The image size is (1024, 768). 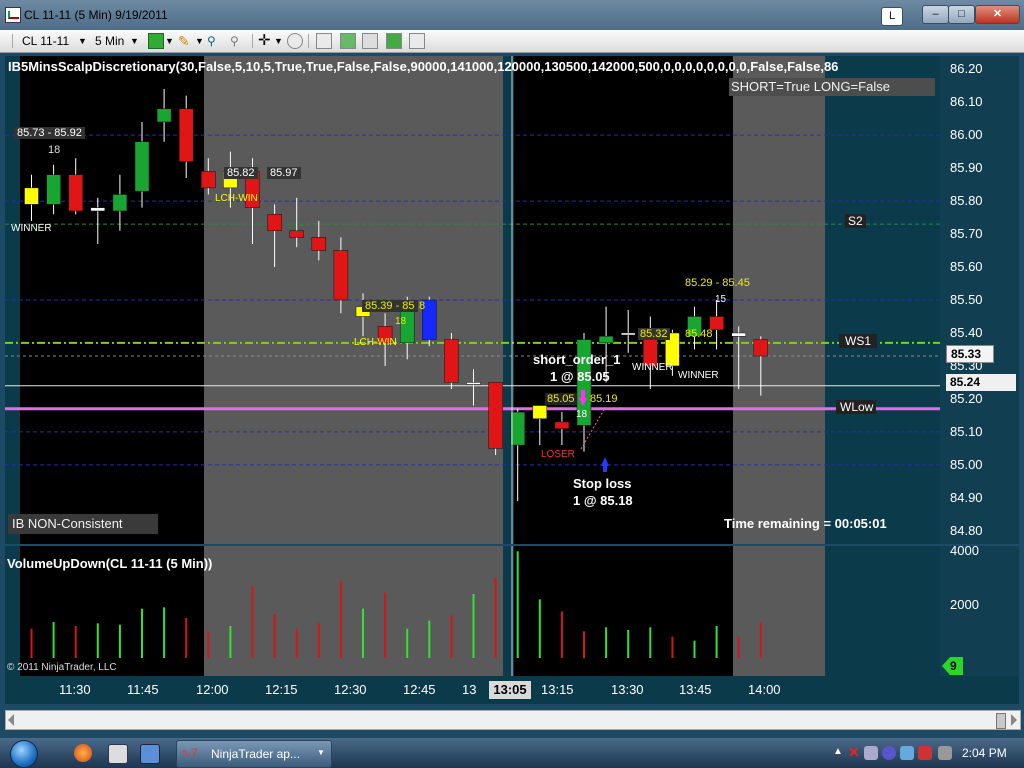 What do you see at coordinates (558, 454) in the screenshot?
I see `loser-label: LOSER` at bounding box center [558, 454].